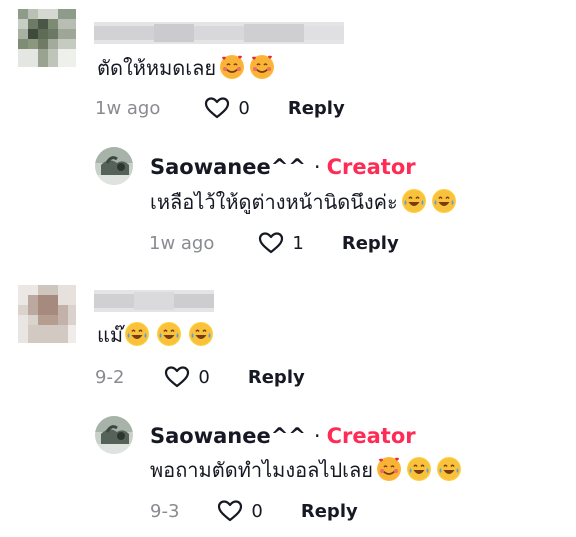 The width and height of the screenshot is (576, 537). I want to click on reply-text: พอถามตัดทำไมงอลไปเลย, so click(305, 469).